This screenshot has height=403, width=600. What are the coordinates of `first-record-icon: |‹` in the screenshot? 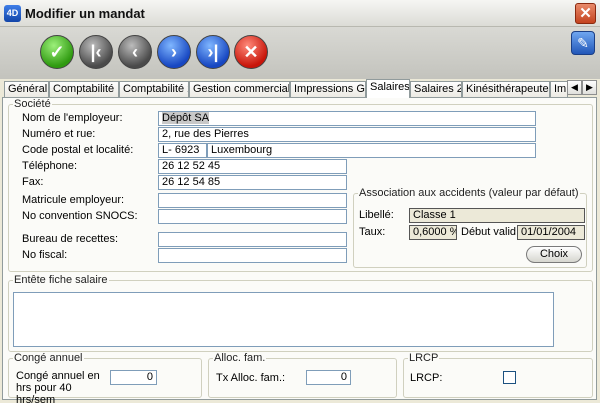 It's located at (96, 52).